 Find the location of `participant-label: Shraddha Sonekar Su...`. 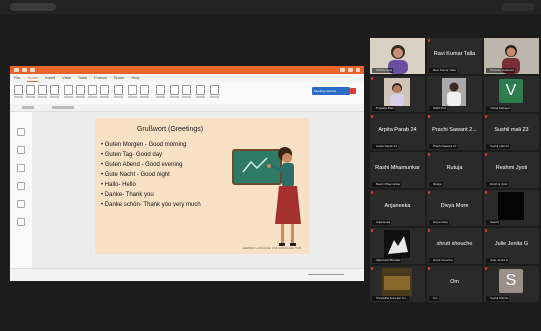

participant-label: Shraddha Sonekar Su... is located at coordinates (391, 298).